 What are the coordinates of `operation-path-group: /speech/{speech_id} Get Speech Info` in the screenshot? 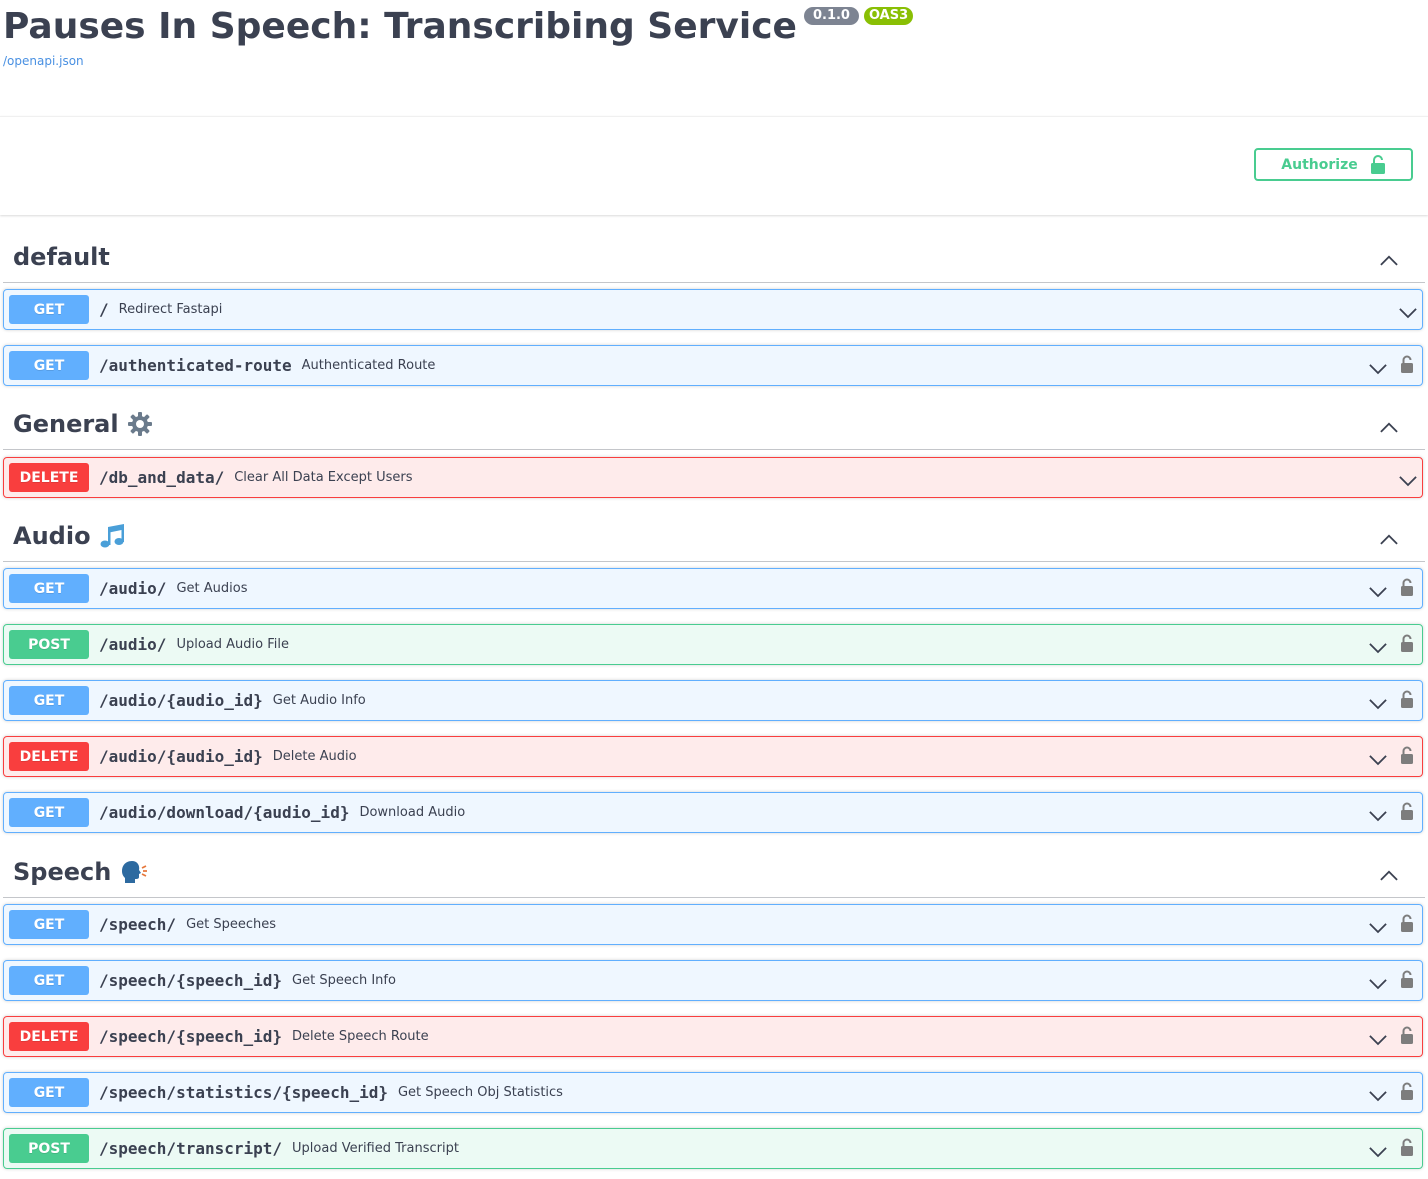 It's located at (247, 981).